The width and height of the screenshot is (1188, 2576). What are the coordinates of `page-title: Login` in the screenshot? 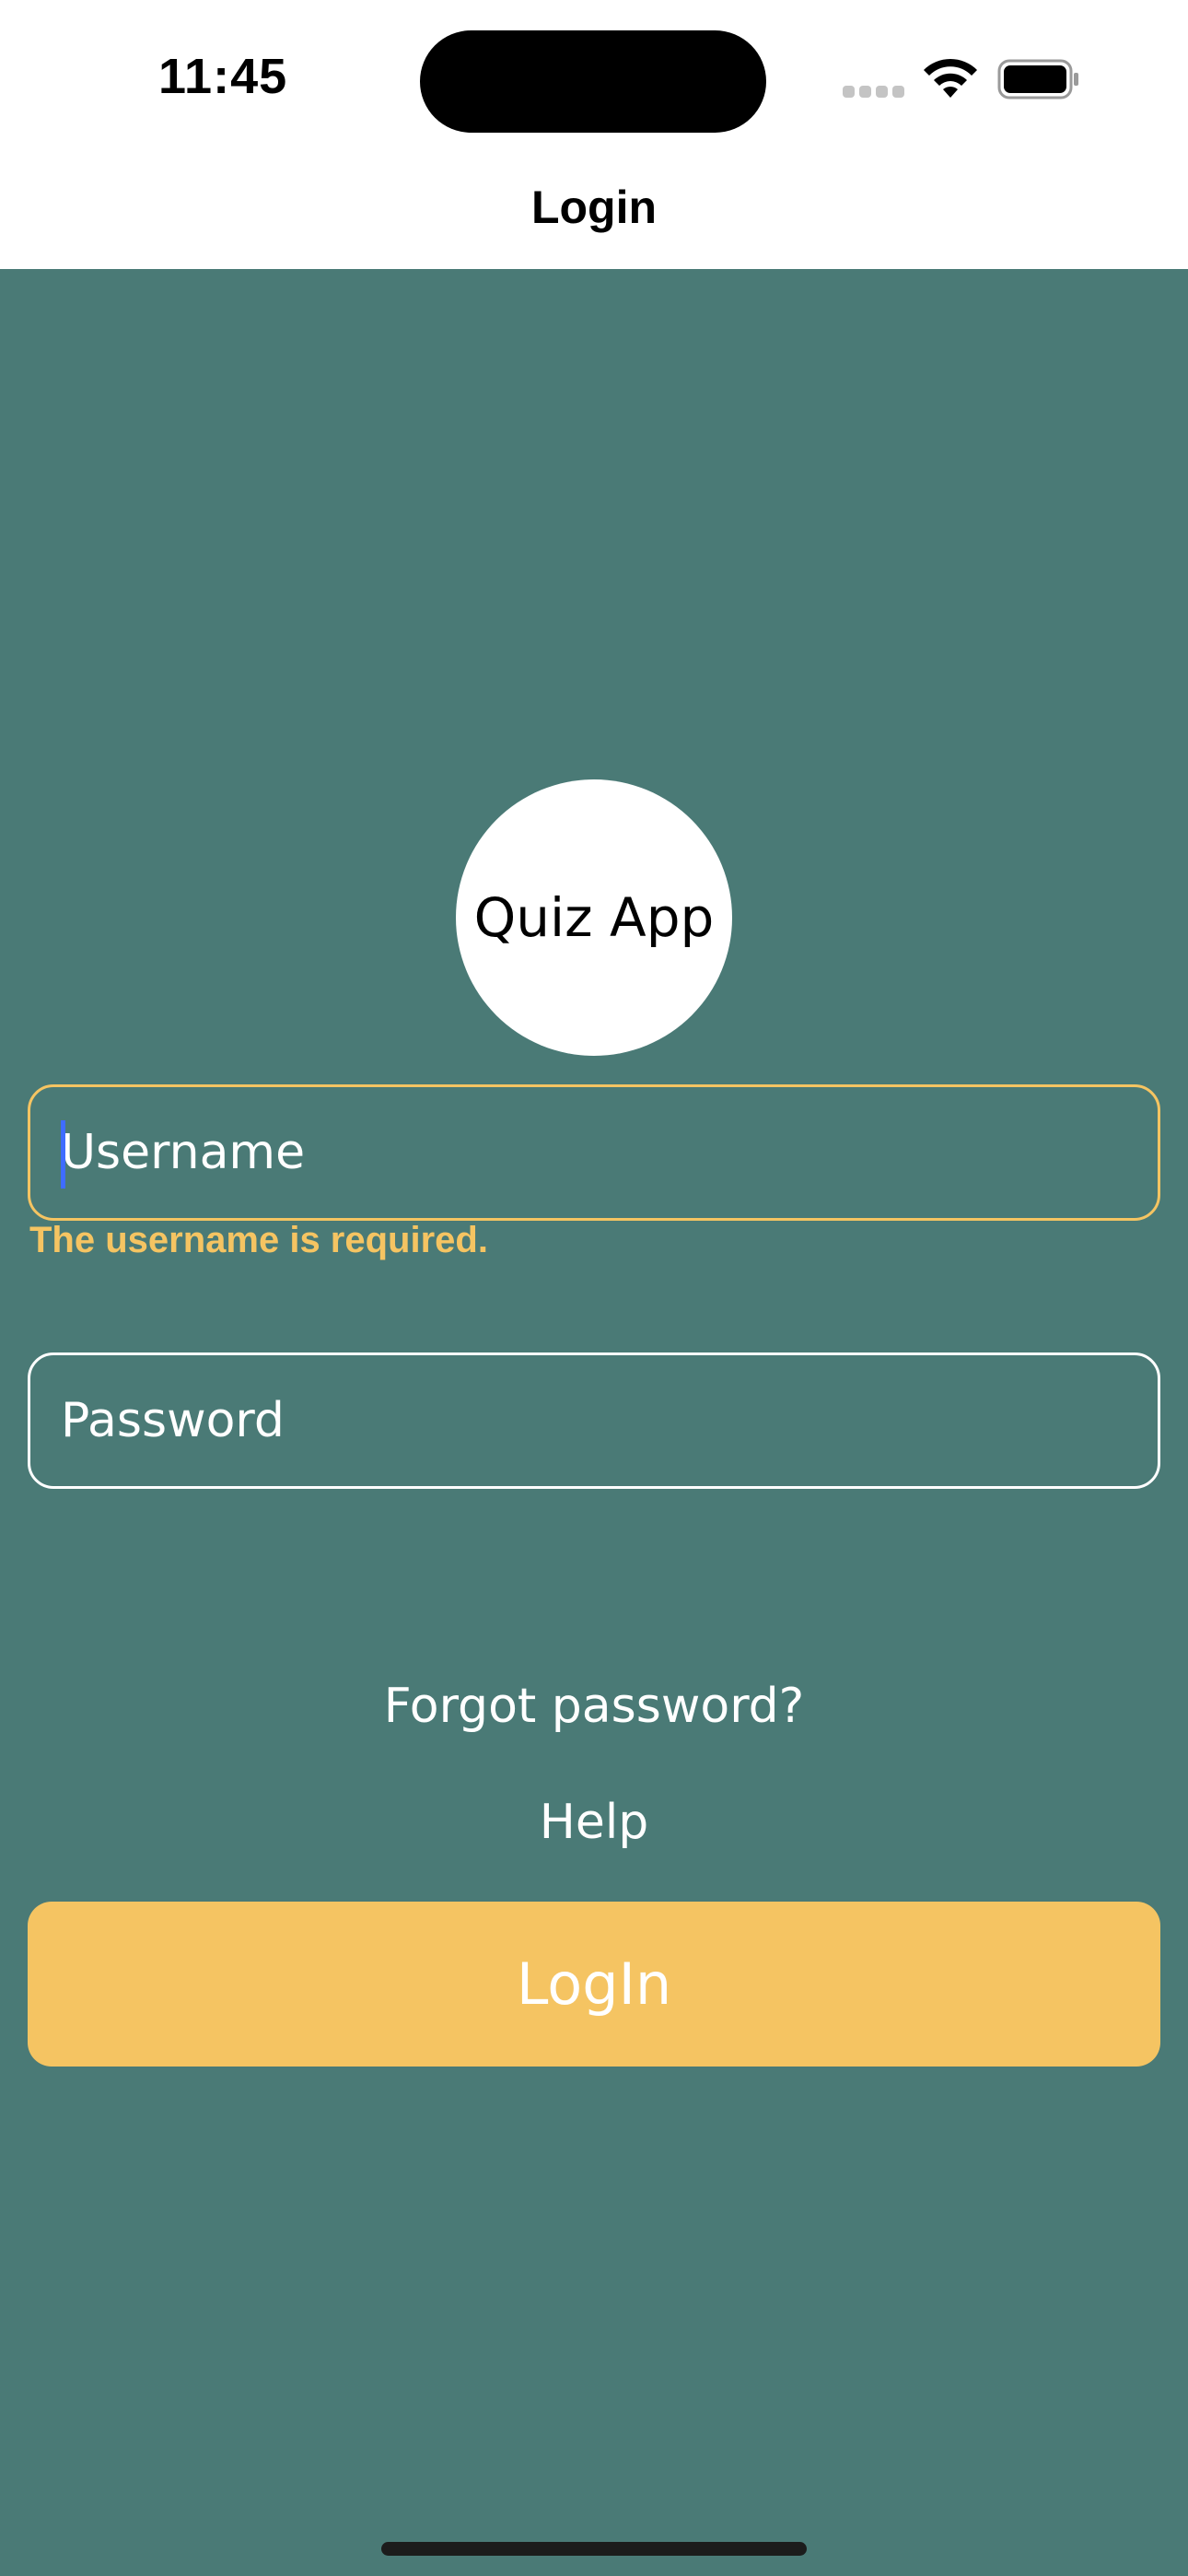 It's located at (594, 207).